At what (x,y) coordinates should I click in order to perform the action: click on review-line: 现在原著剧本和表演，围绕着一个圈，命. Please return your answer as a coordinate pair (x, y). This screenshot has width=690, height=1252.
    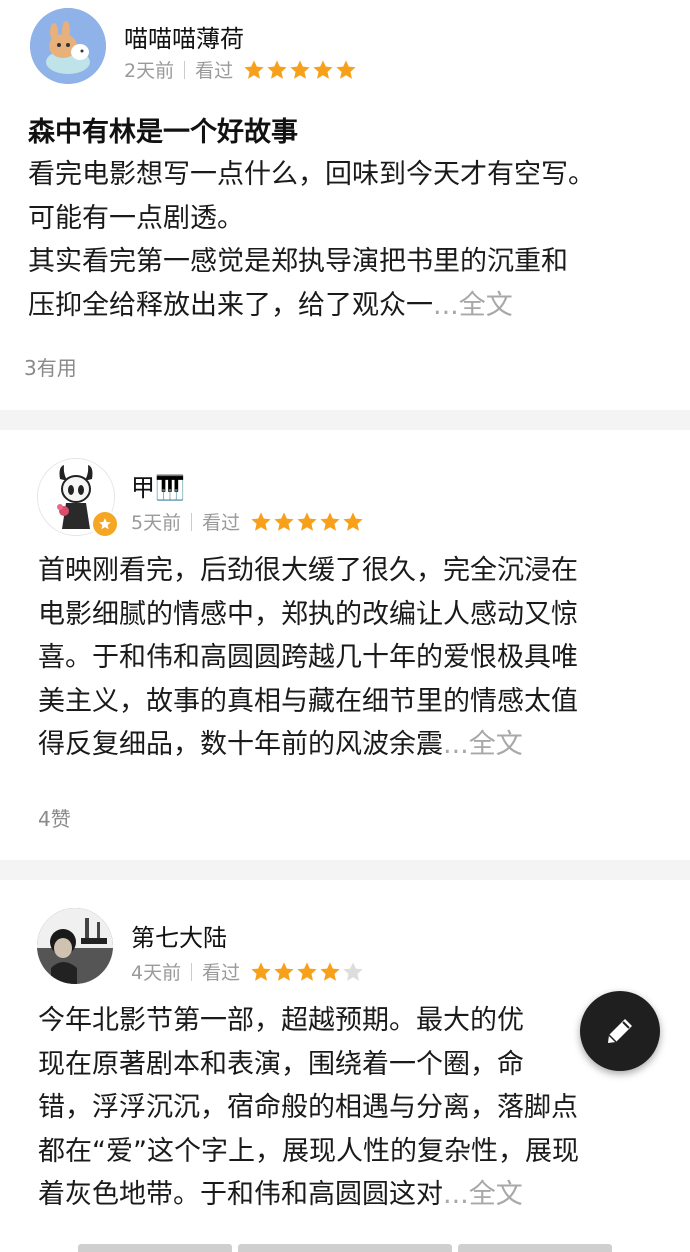
    Looking at the image, I should click on (281, 1064).